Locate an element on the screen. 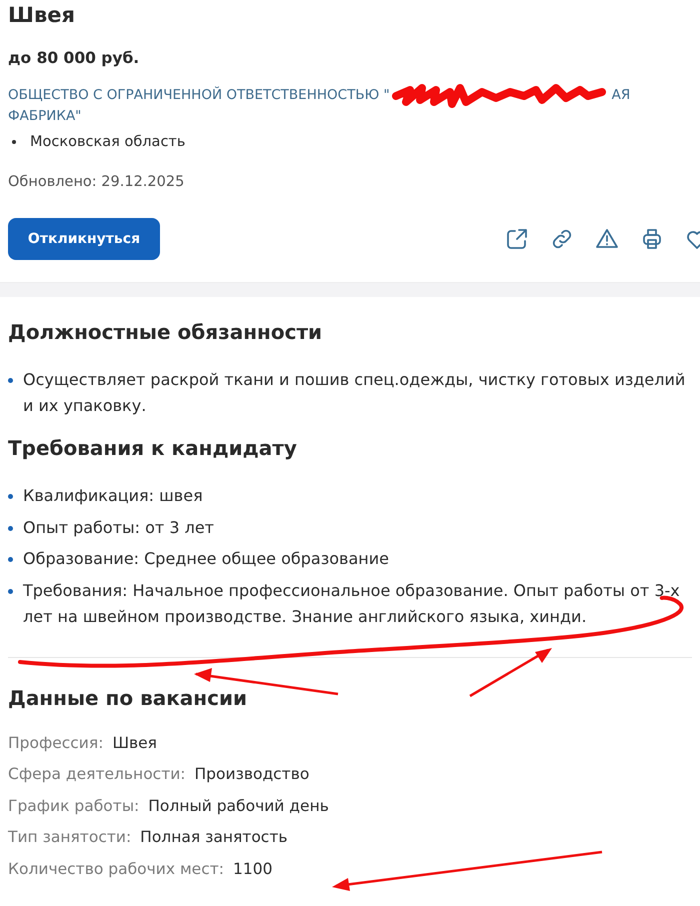 The height and width of the screenshot is (906, 700). field-value: Полный рабочий день is located at coordinates (238, 805).